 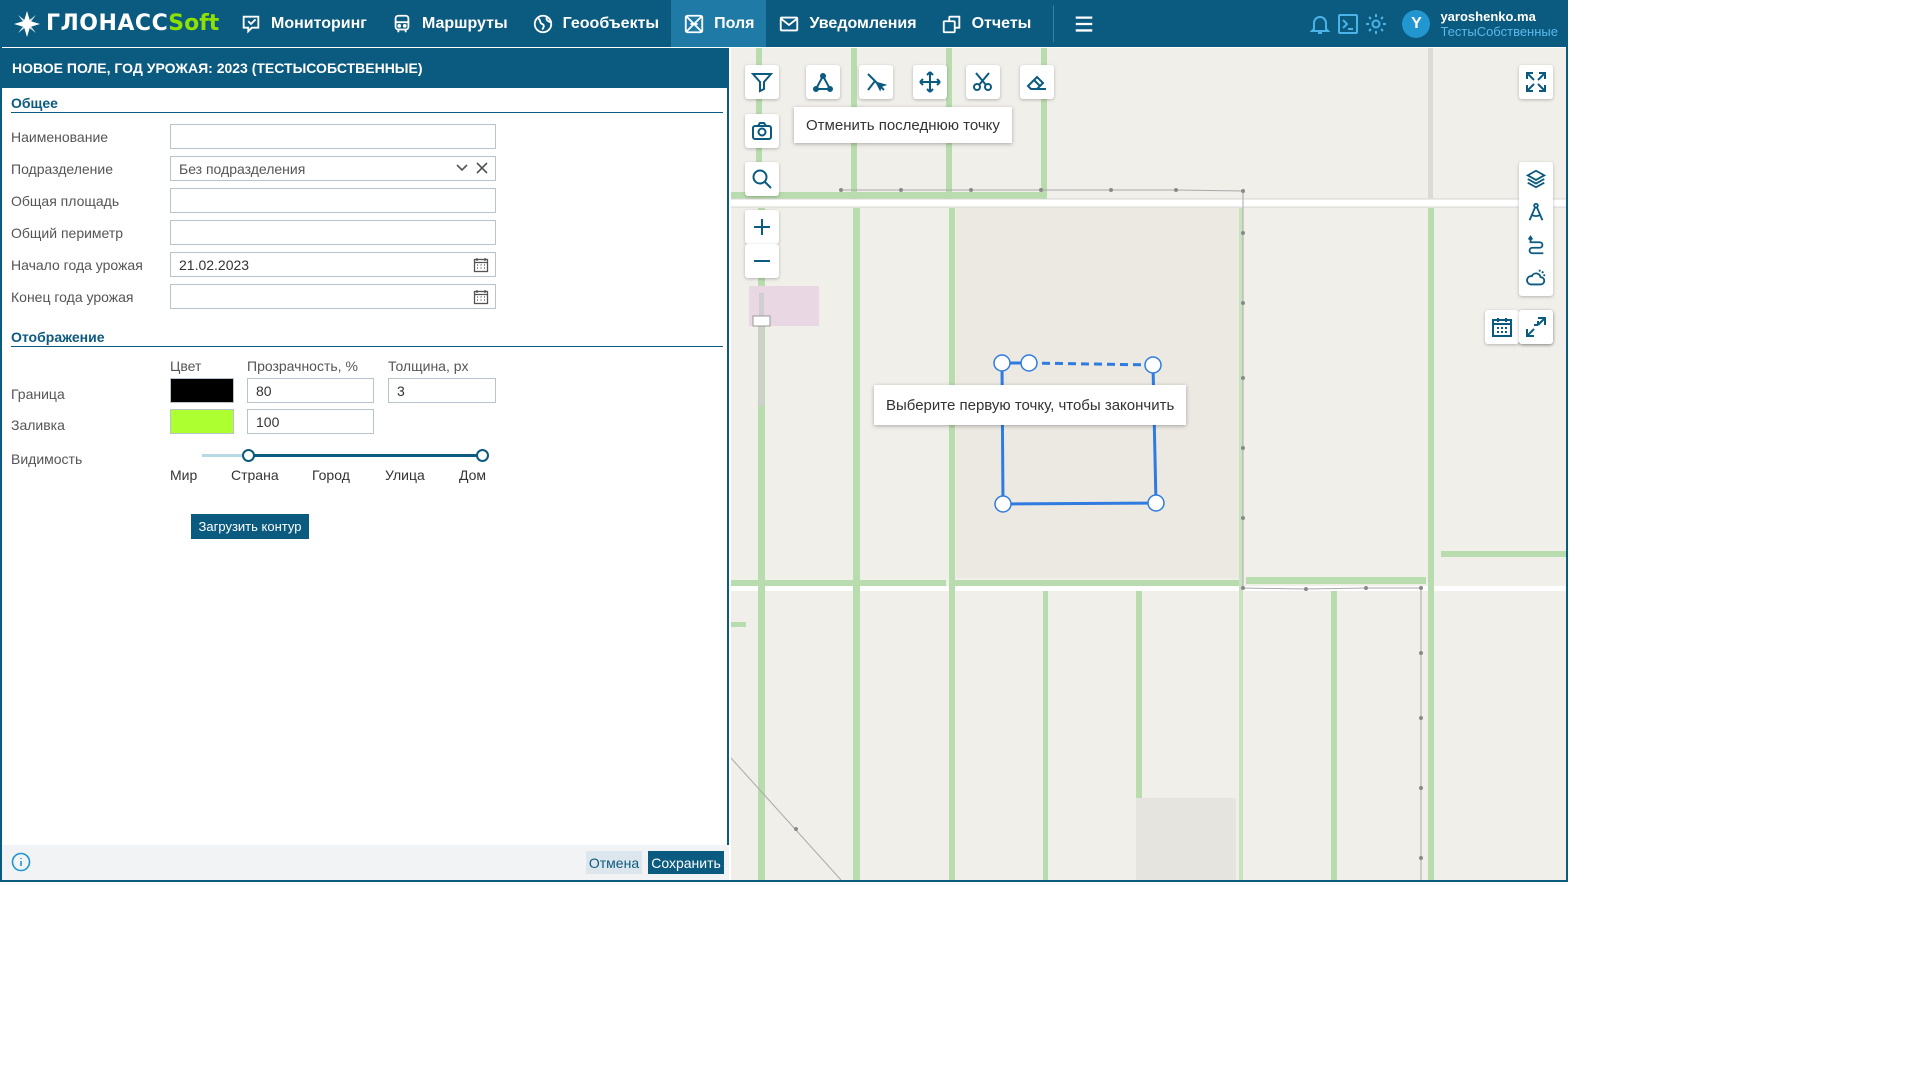 I want to click on border-opacity-input: 80, so click(x=310, y=390).